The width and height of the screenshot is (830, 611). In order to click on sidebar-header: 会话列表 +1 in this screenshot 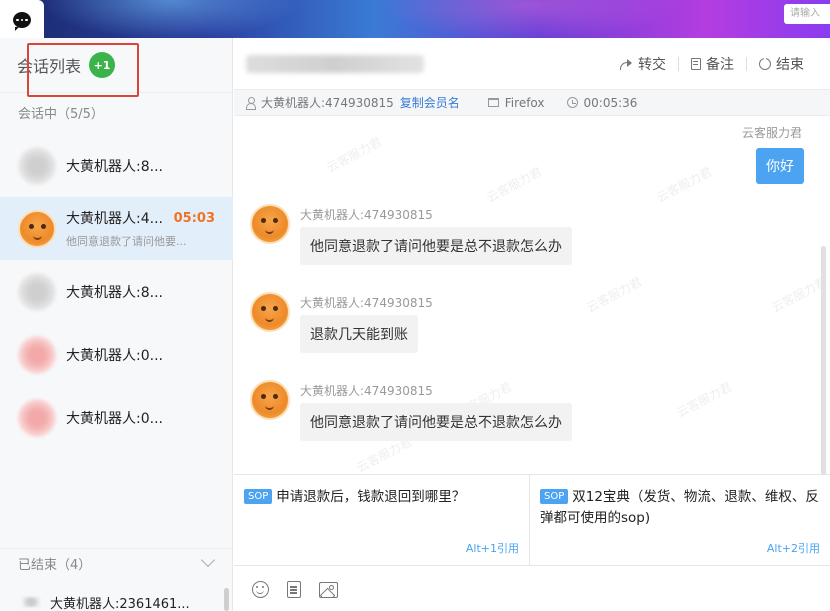, I will do `click(116, 67)`.